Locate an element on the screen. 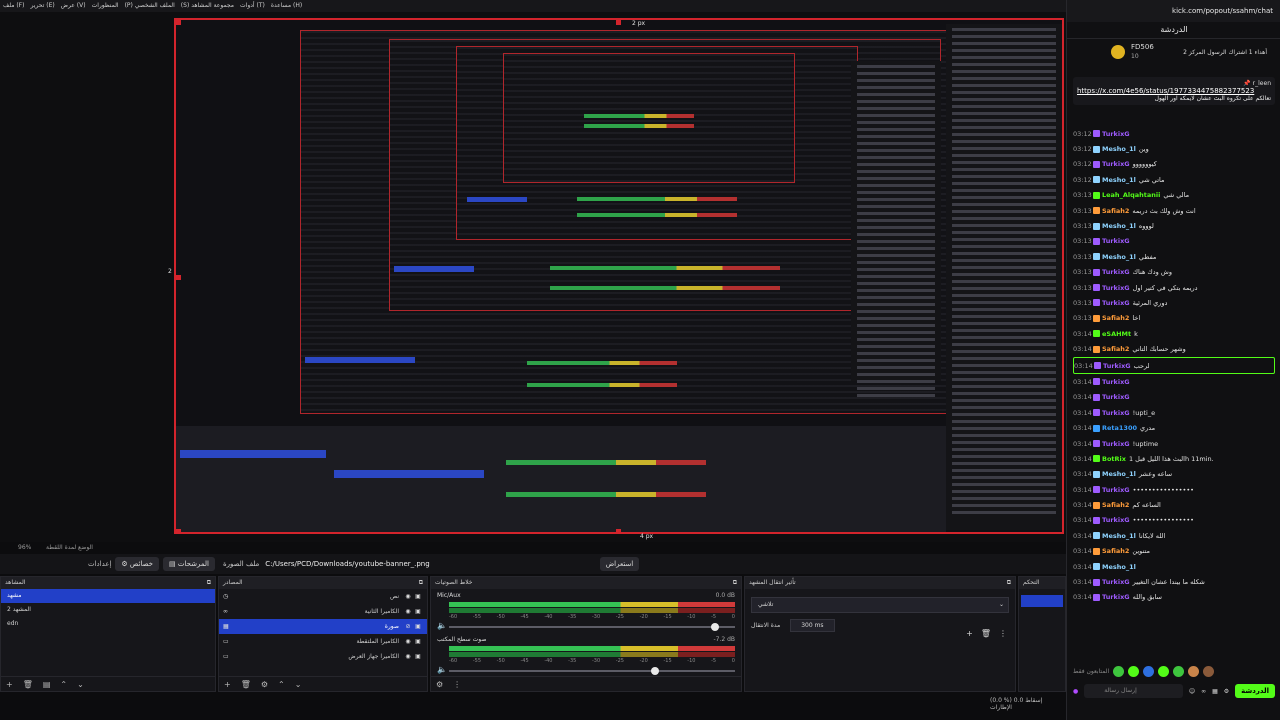 This screenshot has width=1280, height=720. pinned-author: r_leen is located at coordinates (1262, 83).